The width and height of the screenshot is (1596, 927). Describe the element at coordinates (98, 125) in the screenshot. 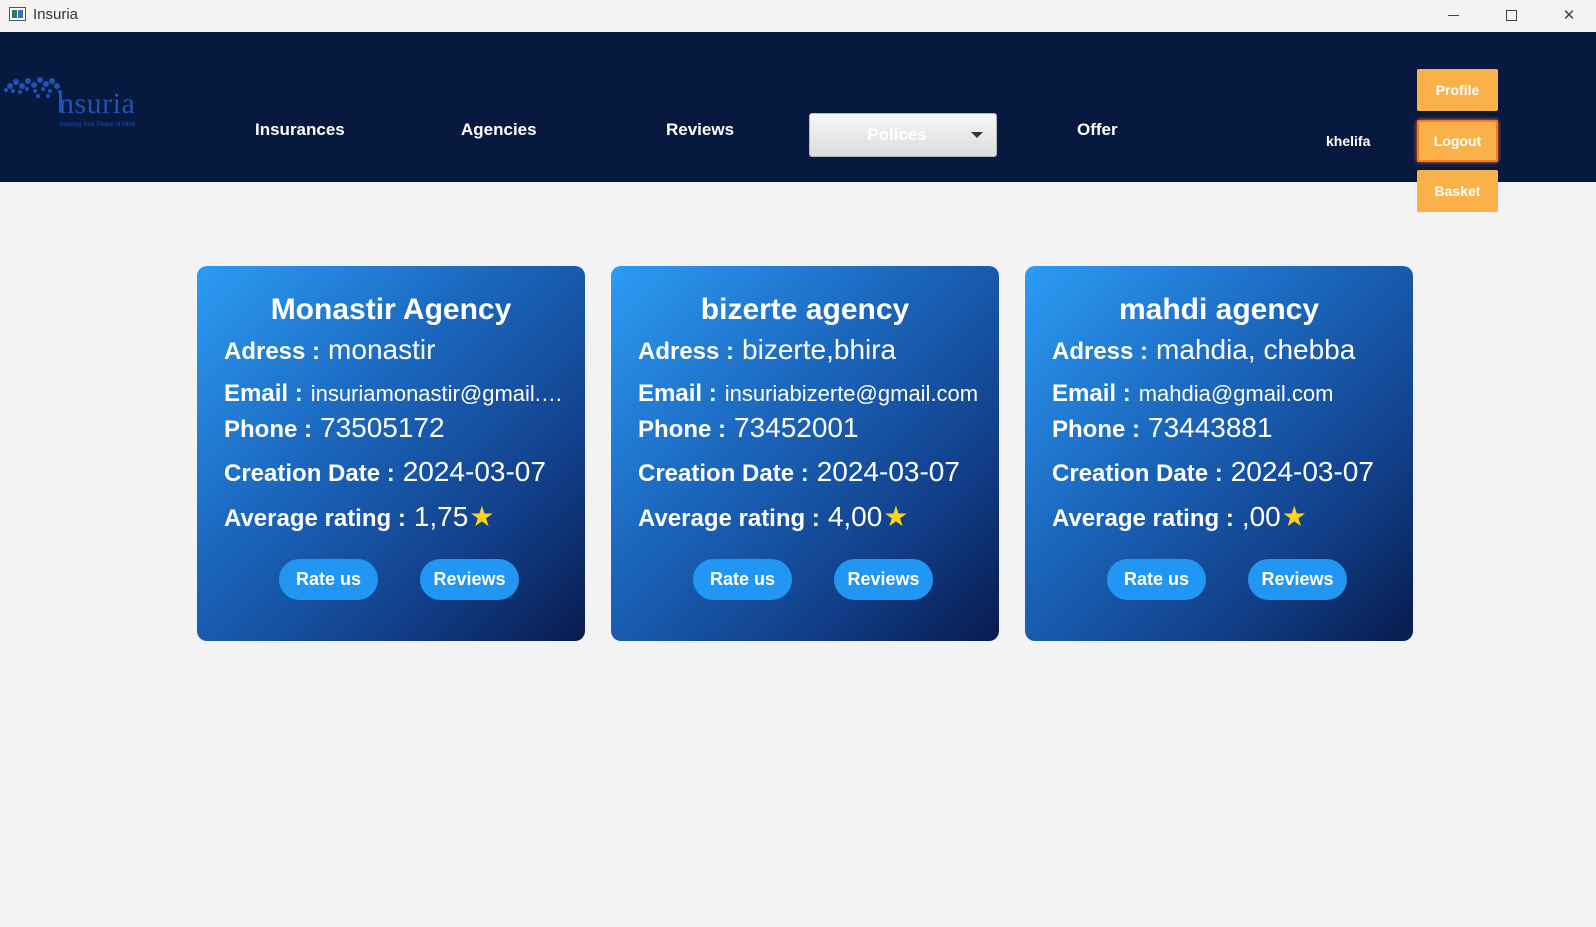

I see `logo-tagline: Insuring Your Peace of Mind` at that location.